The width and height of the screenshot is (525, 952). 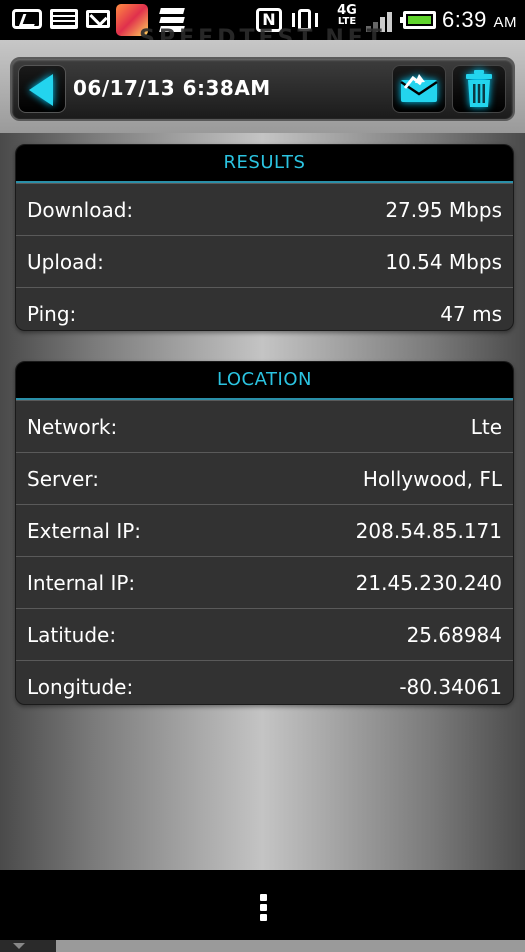 I want to click on email-icon, so click(x=419, y=89).